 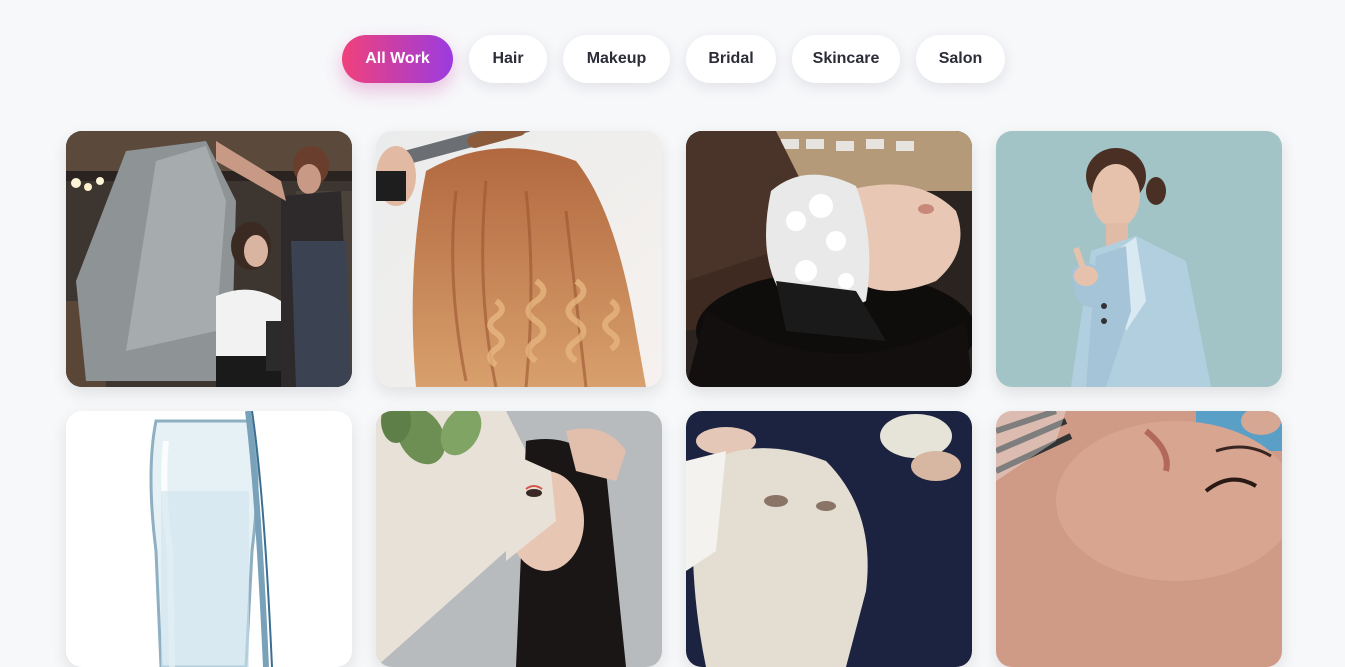 I want to click on haircut-image, so click(x=209, y=259).